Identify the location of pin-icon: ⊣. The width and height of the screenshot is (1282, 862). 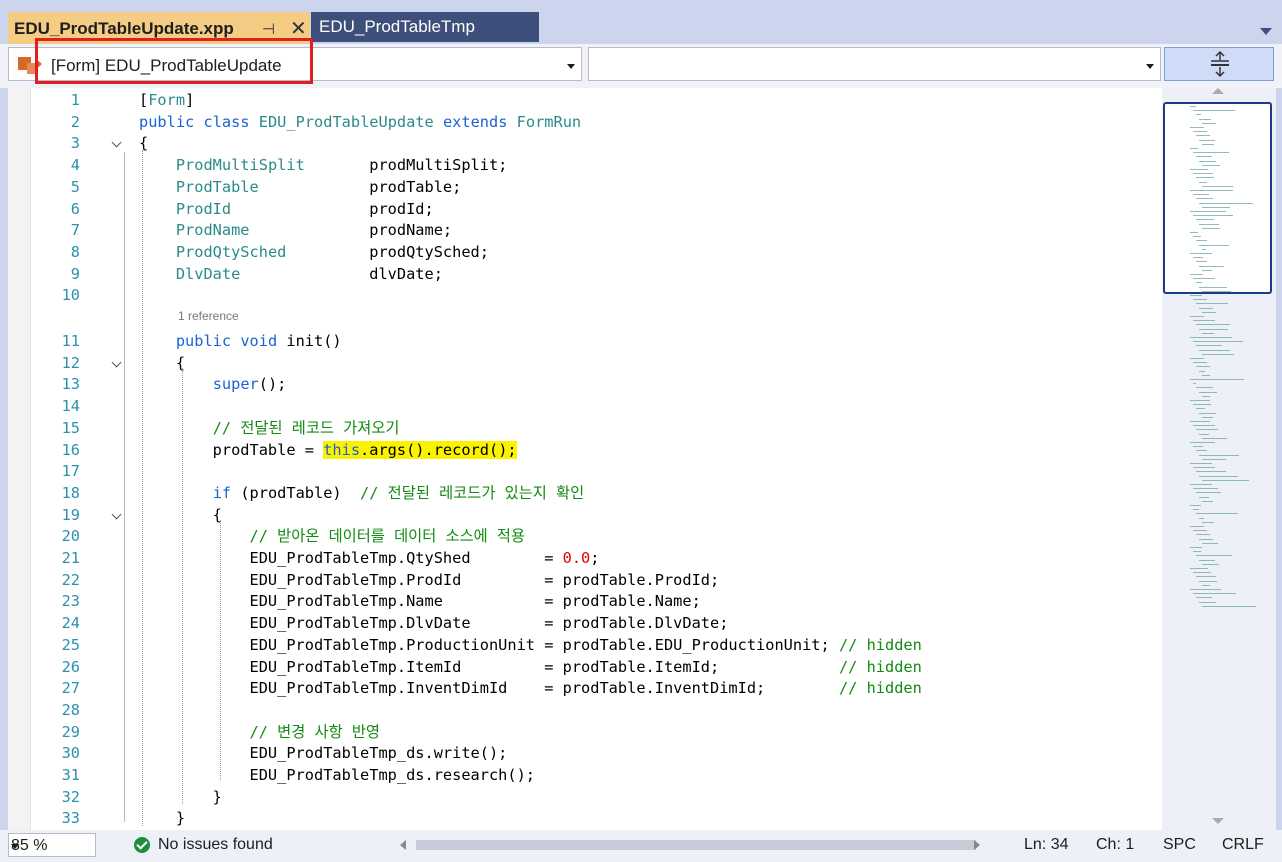
(268, 29).